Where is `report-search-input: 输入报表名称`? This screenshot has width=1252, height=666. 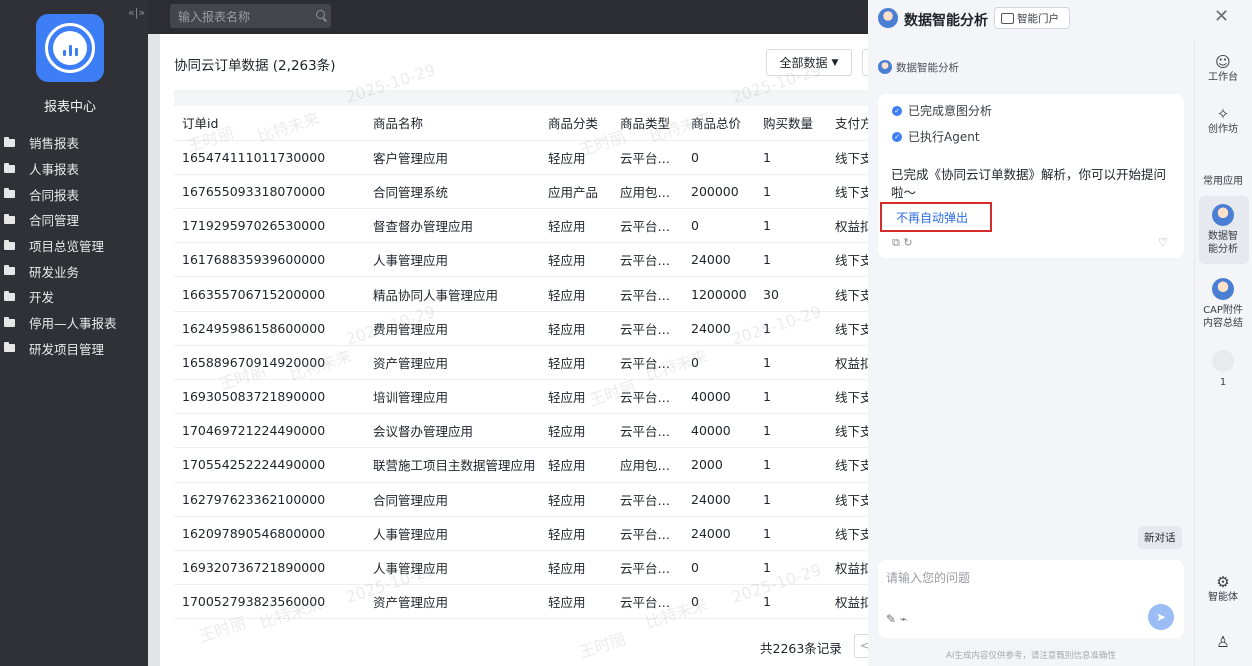 report-search-input: 输入报表名称 is located at coordinates (250, 16).